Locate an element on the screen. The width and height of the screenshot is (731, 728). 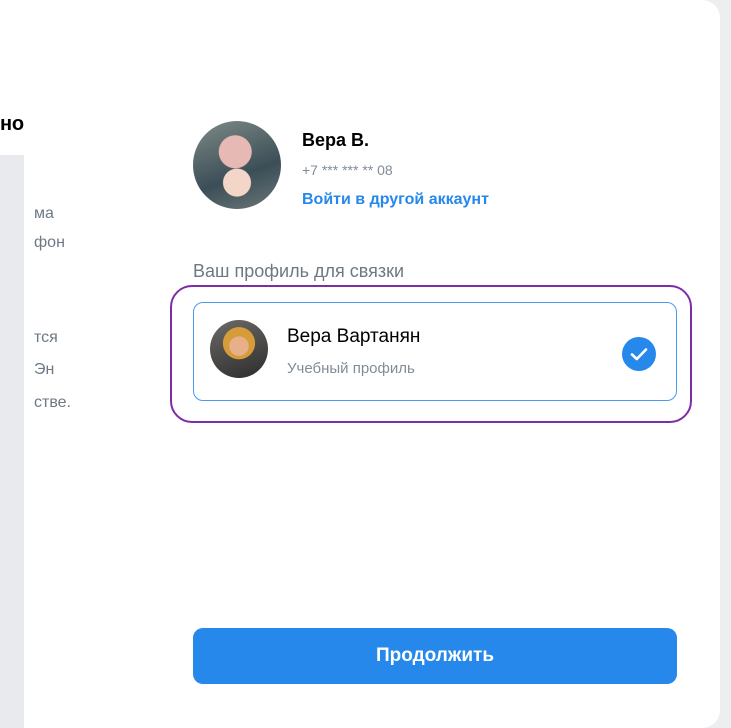
left-text-line: ма is located at coordinates (44, 213).